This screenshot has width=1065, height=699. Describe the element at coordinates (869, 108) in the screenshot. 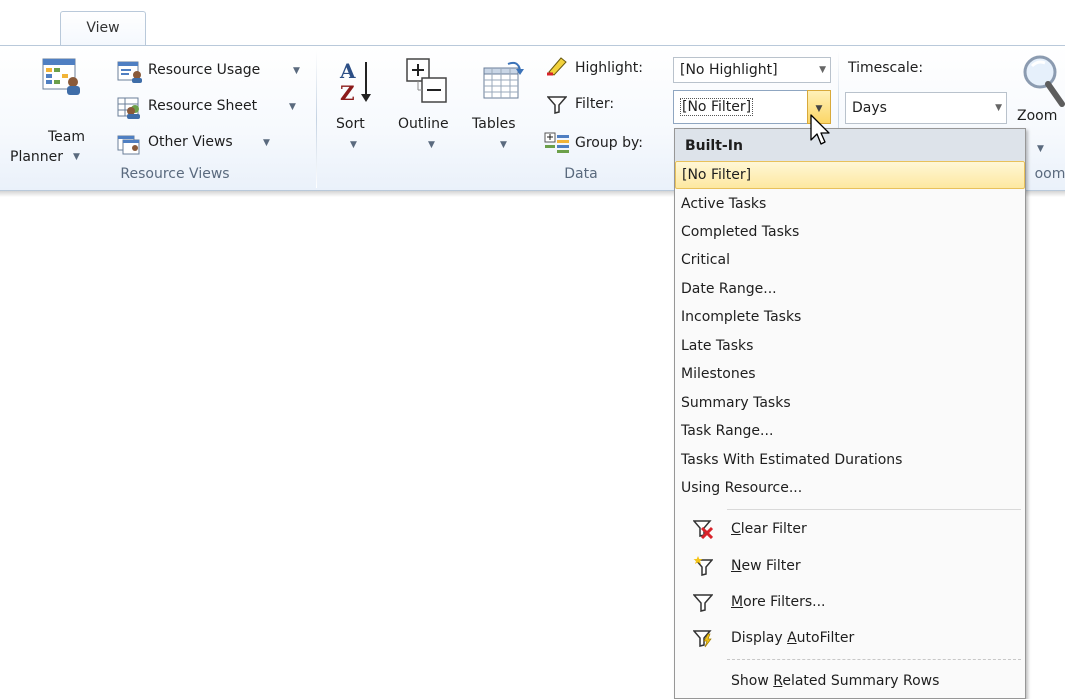

I see `timescale-value: Days` at that location.